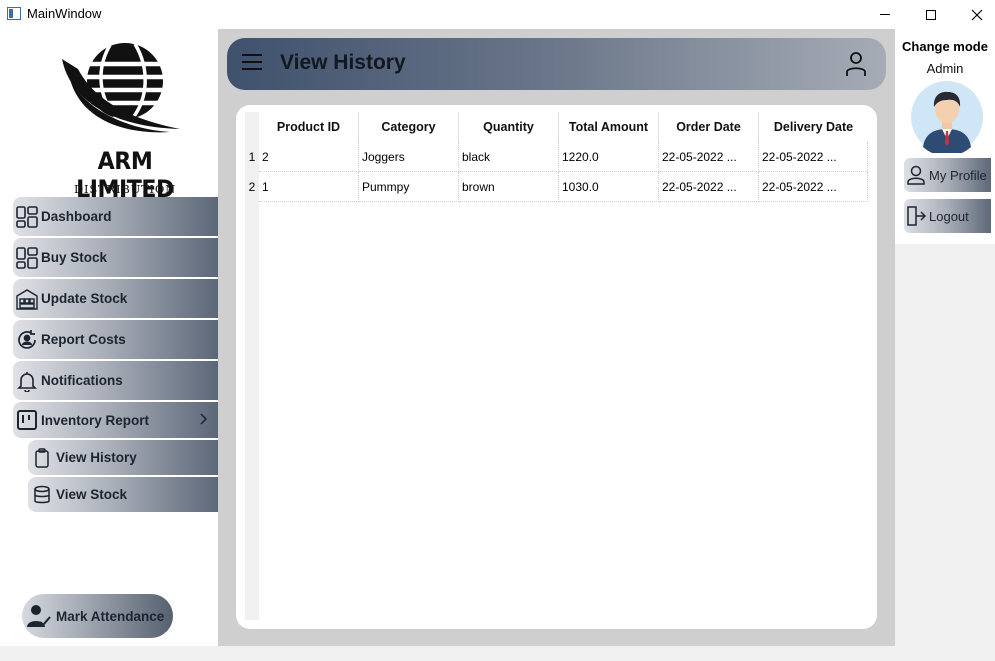 This screenshot has height=661, width=995. I want to click on column-header: Product ID, so click(309, 127).